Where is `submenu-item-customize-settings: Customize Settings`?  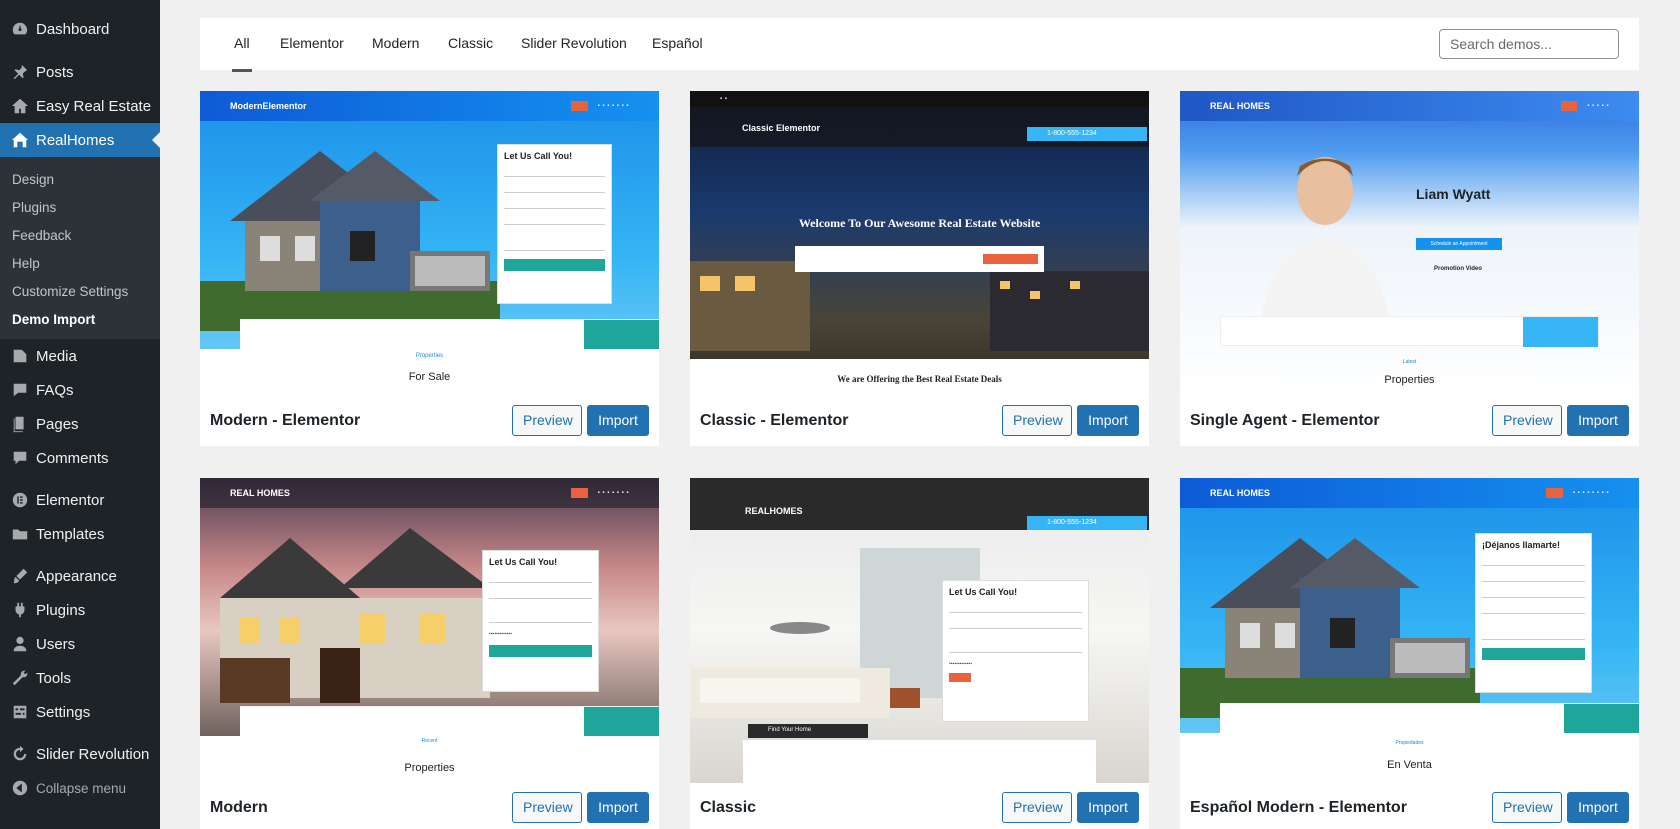
submenu-item-customize-settings: Customize Settings is located at coordinates (80, 291).